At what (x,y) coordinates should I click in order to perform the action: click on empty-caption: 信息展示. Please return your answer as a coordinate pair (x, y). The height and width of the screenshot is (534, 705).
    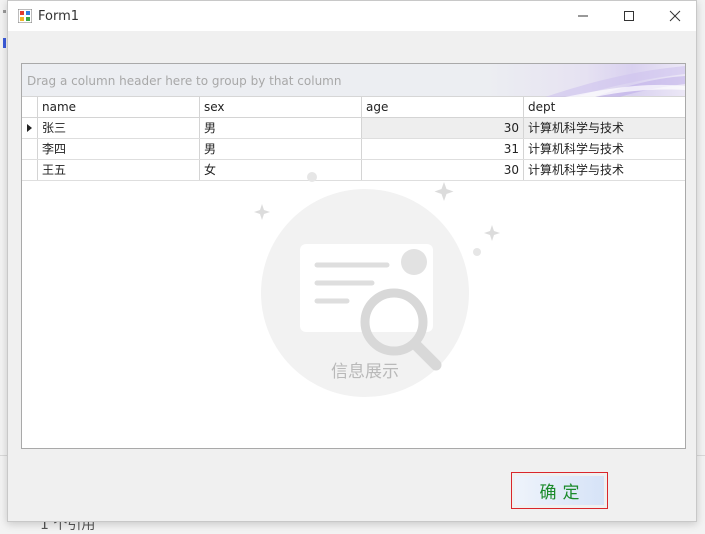
    Looking at the image, I should click on (365, 372).